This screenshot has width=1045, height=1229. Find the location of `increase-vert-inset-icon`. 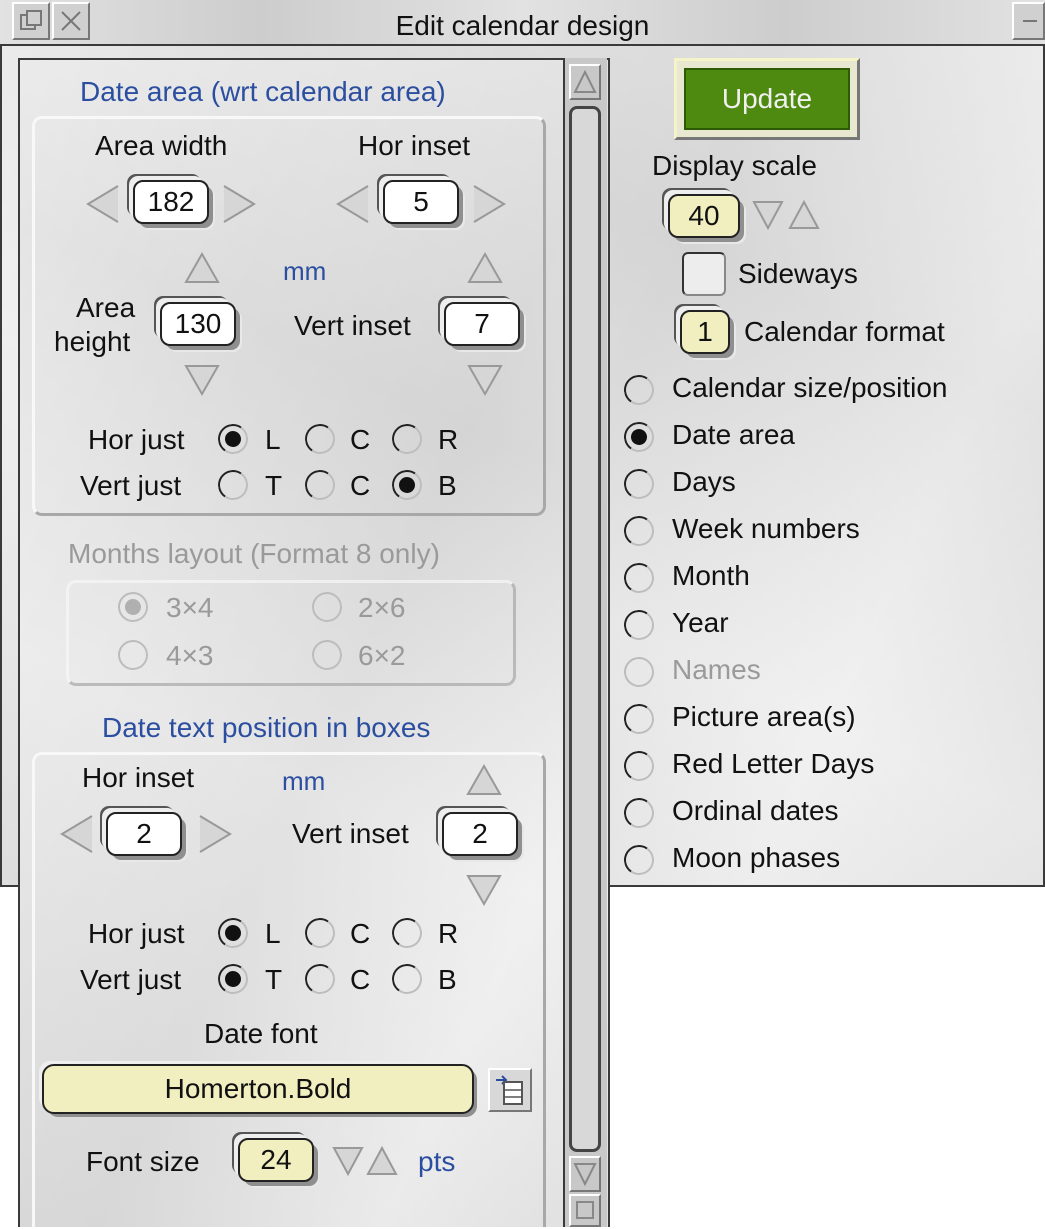

increase-vert-inset-icon is located at coordinates (485, 267).